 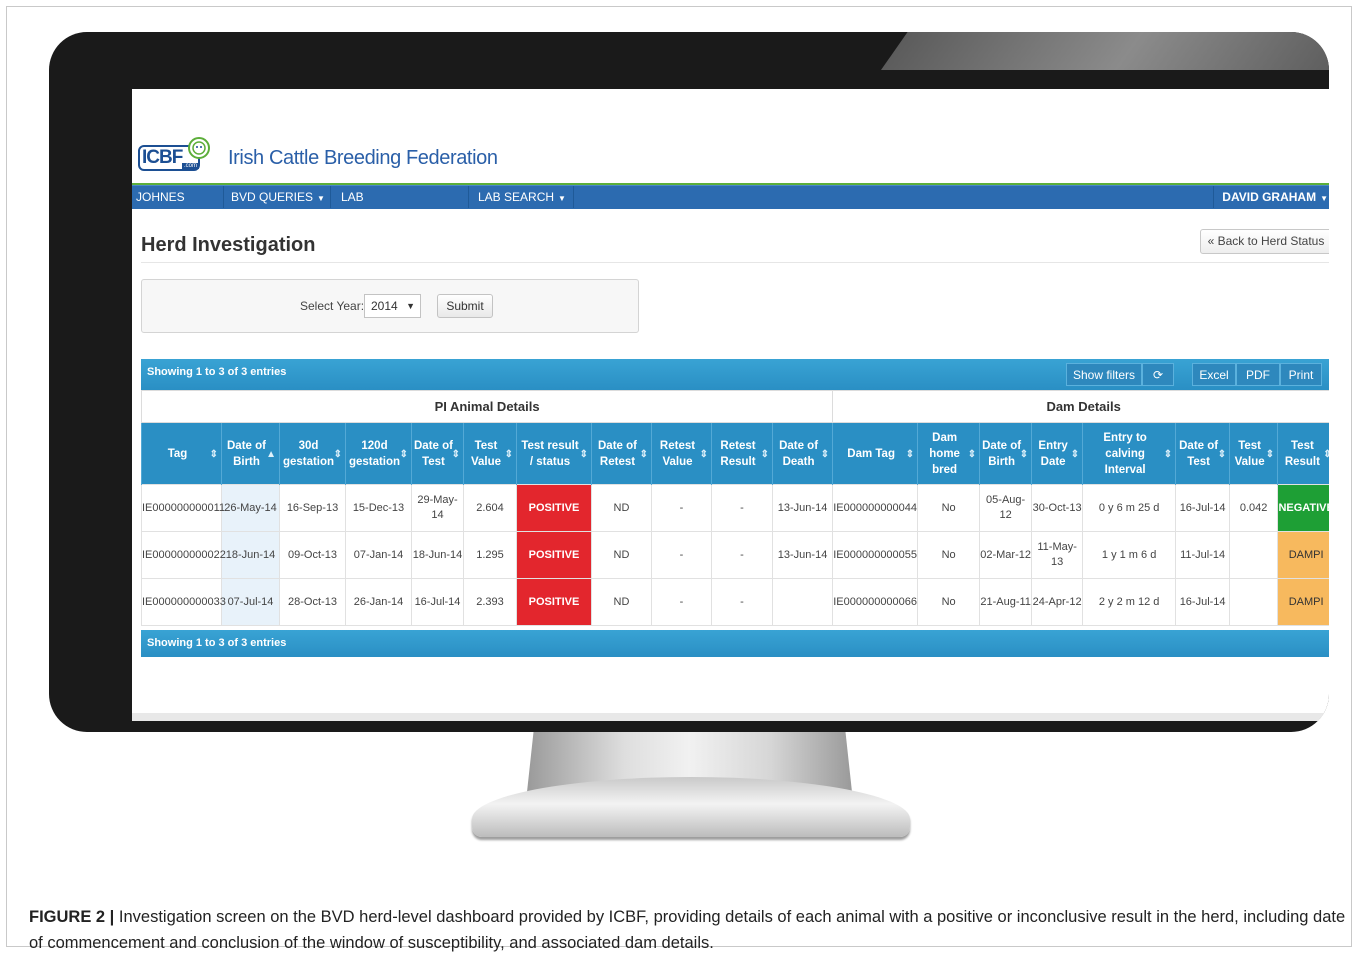 I want to click on column-header: Test result / status ⇕, so click(x=554, y=453).